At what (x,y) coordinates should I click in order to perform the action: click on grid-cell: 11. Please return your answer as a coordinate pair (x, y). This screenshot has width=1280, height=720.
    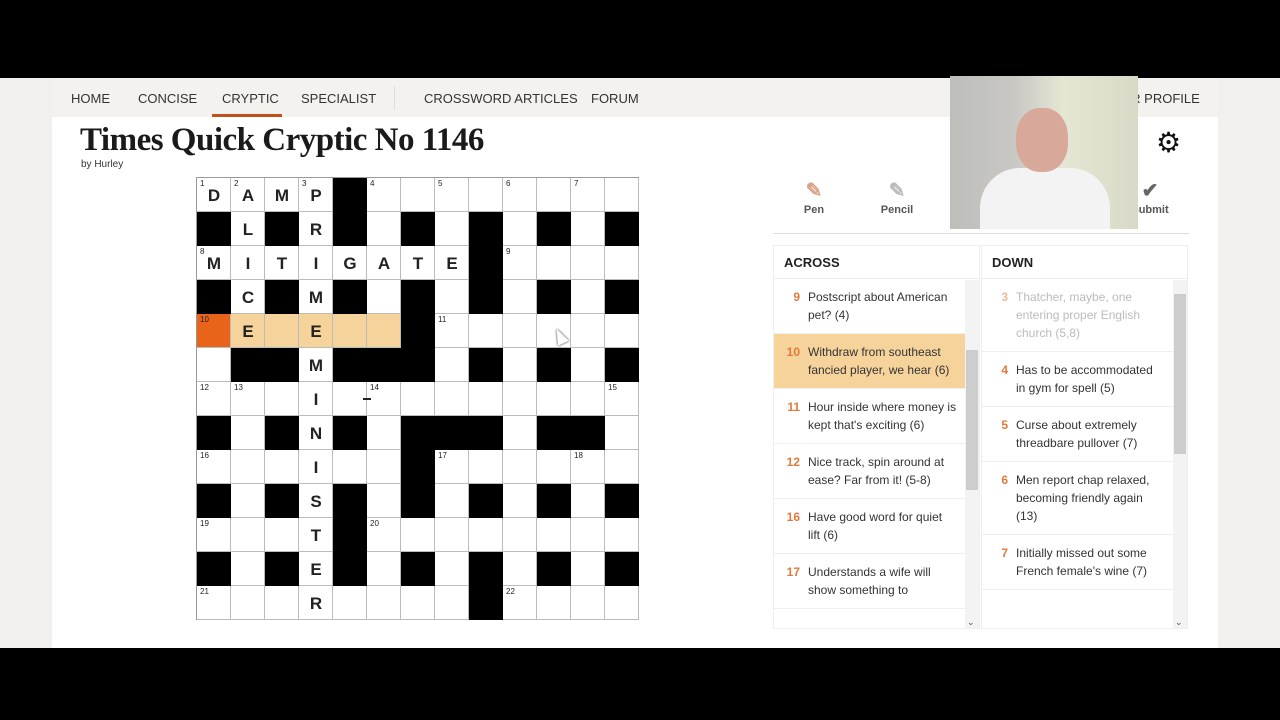
    Looking at the image, I should click on (452, 331).